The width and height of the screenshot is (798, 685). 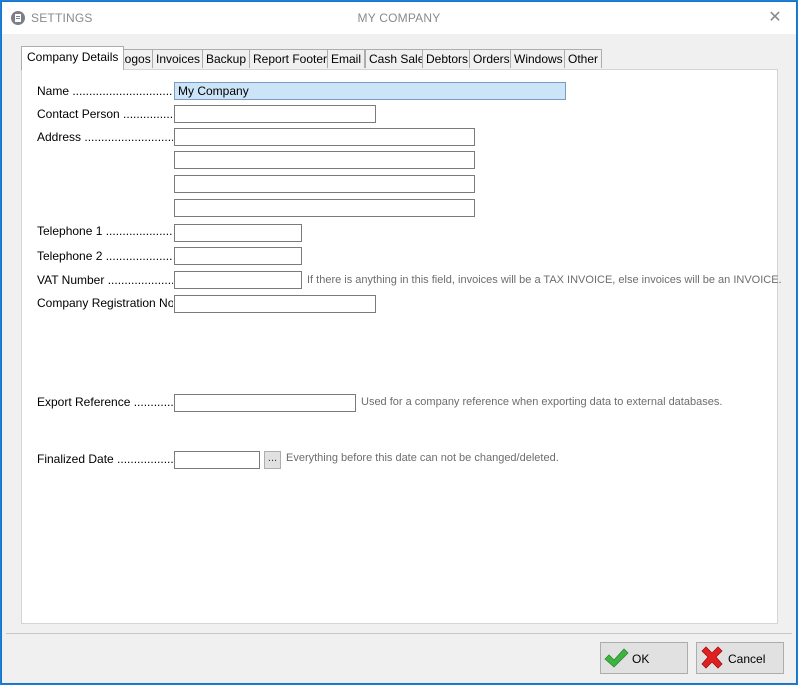 What do you see at coordinates (775, 18) in the screenshot?
I see `close-icon: ✕` at bounding box center [775, 18].